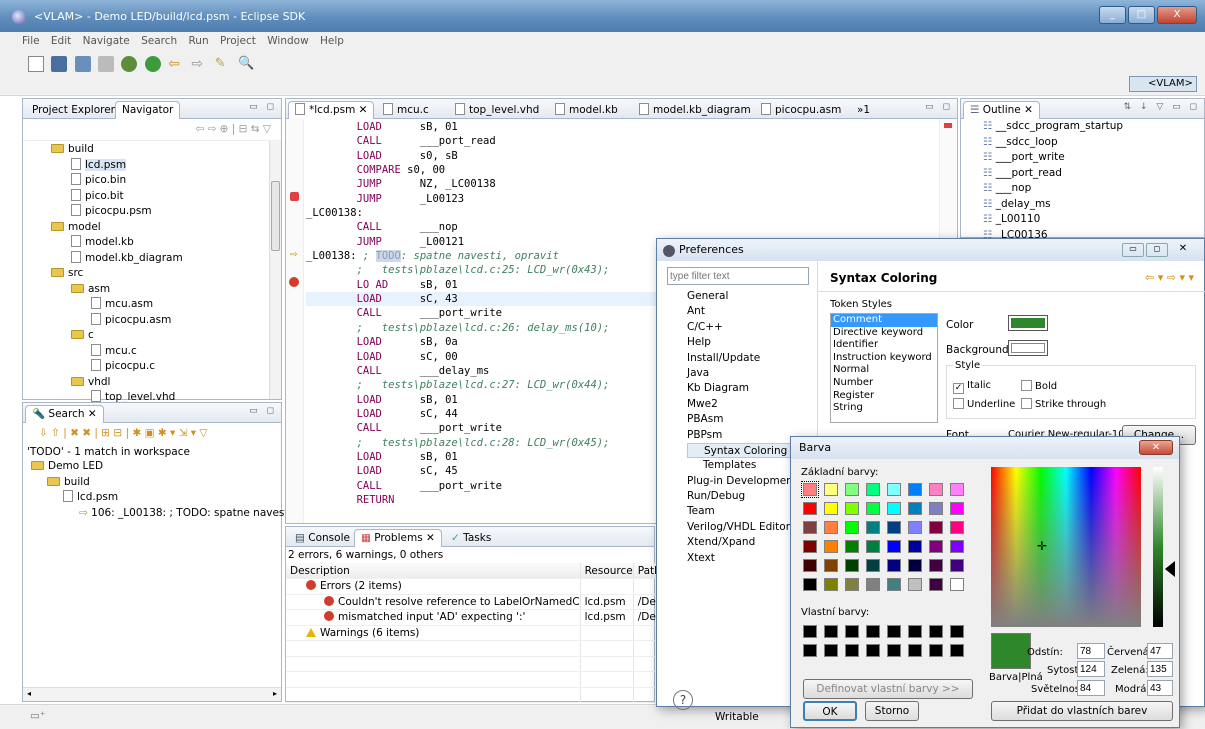 The height and width of the screenshot is (729, 1205). What do you see at coordinates (238, 41) in the screenshot?
I see `menu-project: Project` at bounding box center [238, 41].